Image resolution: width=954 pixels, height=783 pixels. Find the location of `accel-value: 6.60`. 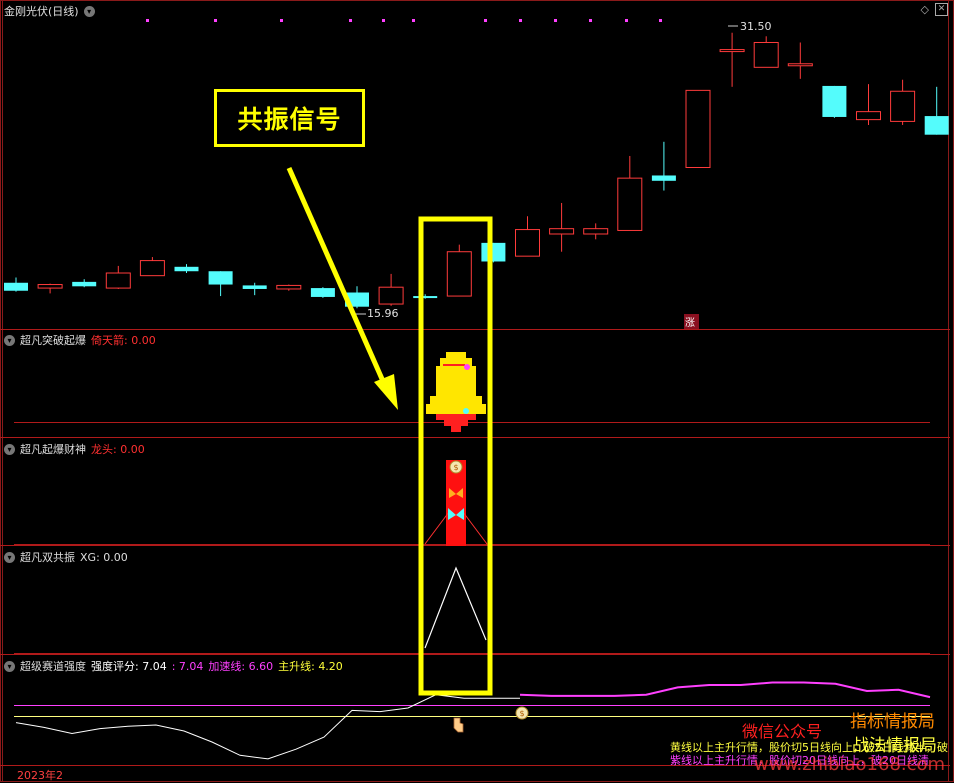

accel-value: 6.60 is located at coordinates (261, 666).